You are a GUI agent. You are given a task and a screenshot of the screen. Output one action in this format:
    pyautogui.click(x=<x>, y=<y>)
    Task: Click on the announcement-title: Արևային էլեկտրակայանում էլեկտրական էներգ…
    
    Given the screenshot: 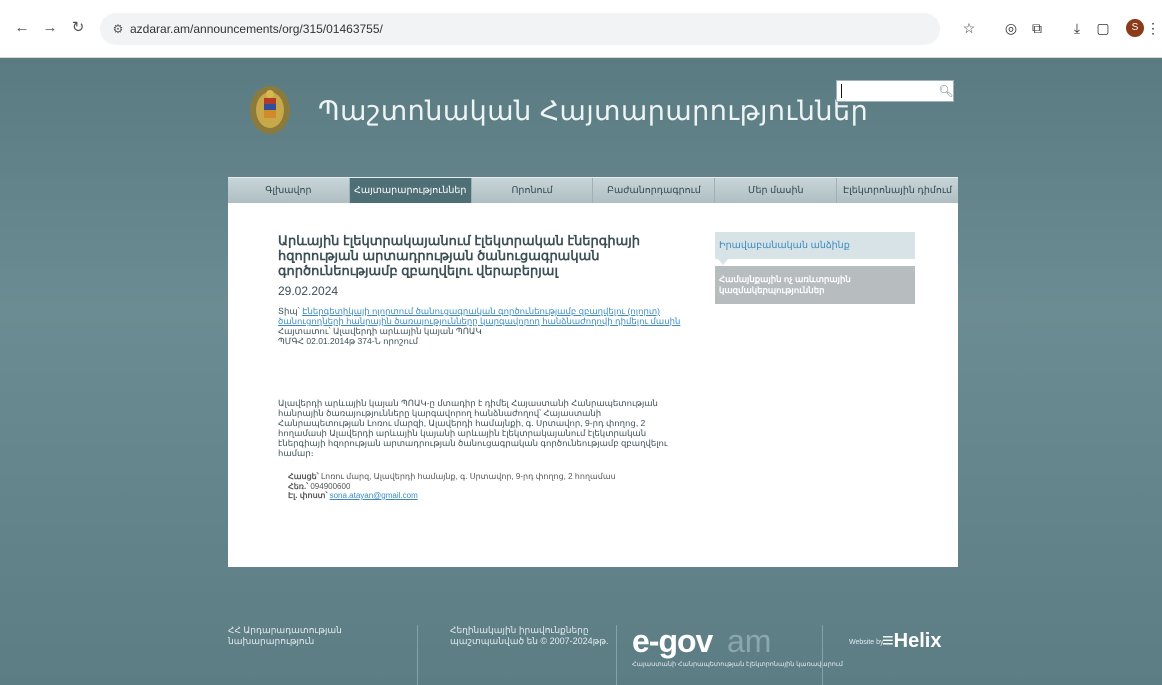 What is the action you would take?
    pyautogui.click(x=459, y=255)
    